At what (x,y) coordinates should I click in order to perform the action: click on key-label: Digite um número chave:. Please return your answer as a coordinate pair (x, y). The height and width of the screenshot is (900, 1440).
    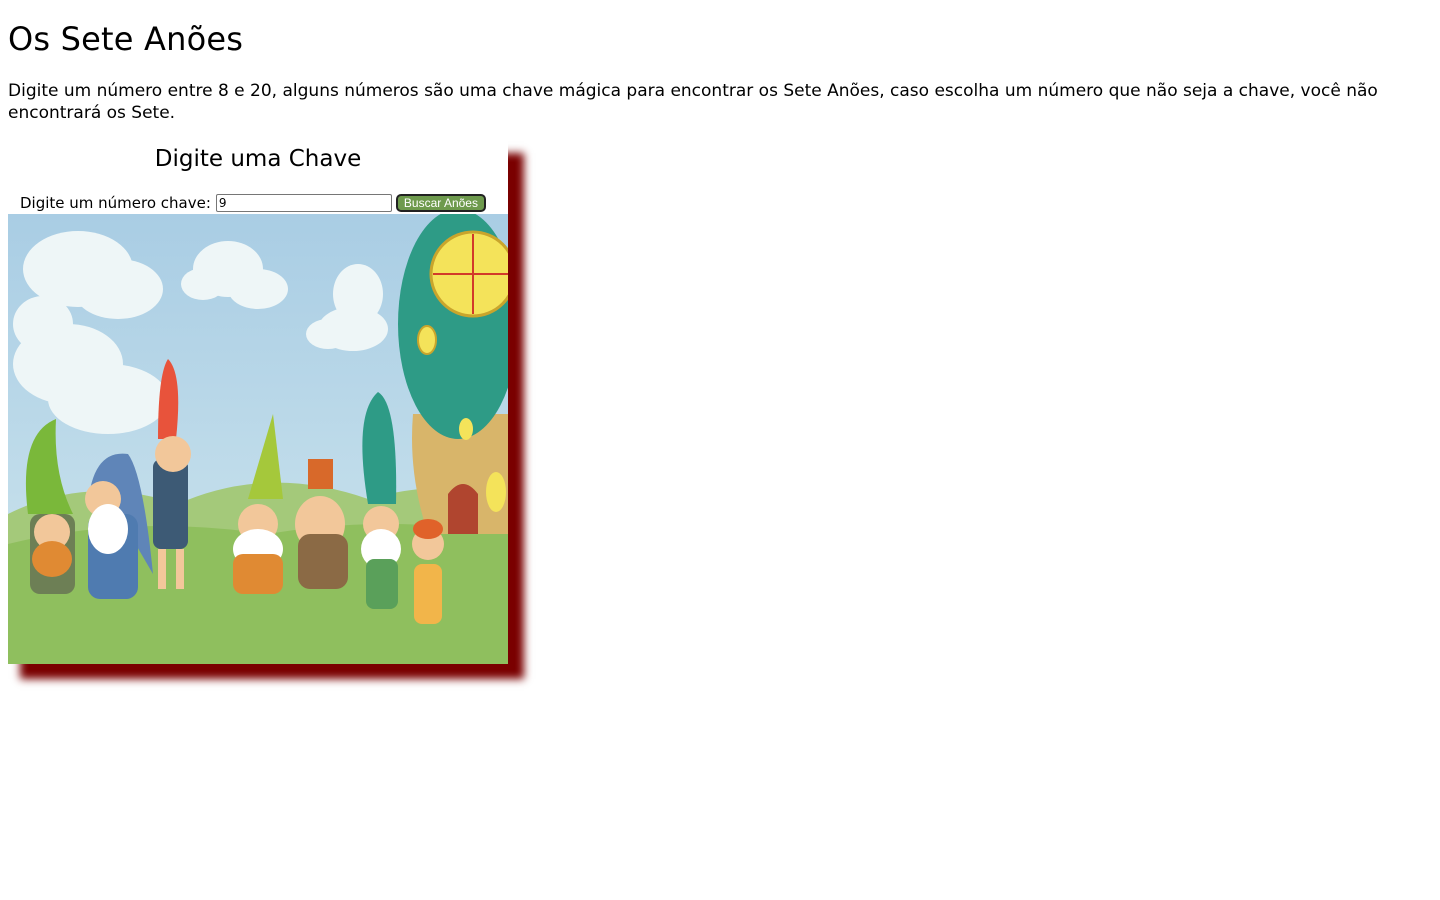
    Looking at the image, I should click on (115, 203).